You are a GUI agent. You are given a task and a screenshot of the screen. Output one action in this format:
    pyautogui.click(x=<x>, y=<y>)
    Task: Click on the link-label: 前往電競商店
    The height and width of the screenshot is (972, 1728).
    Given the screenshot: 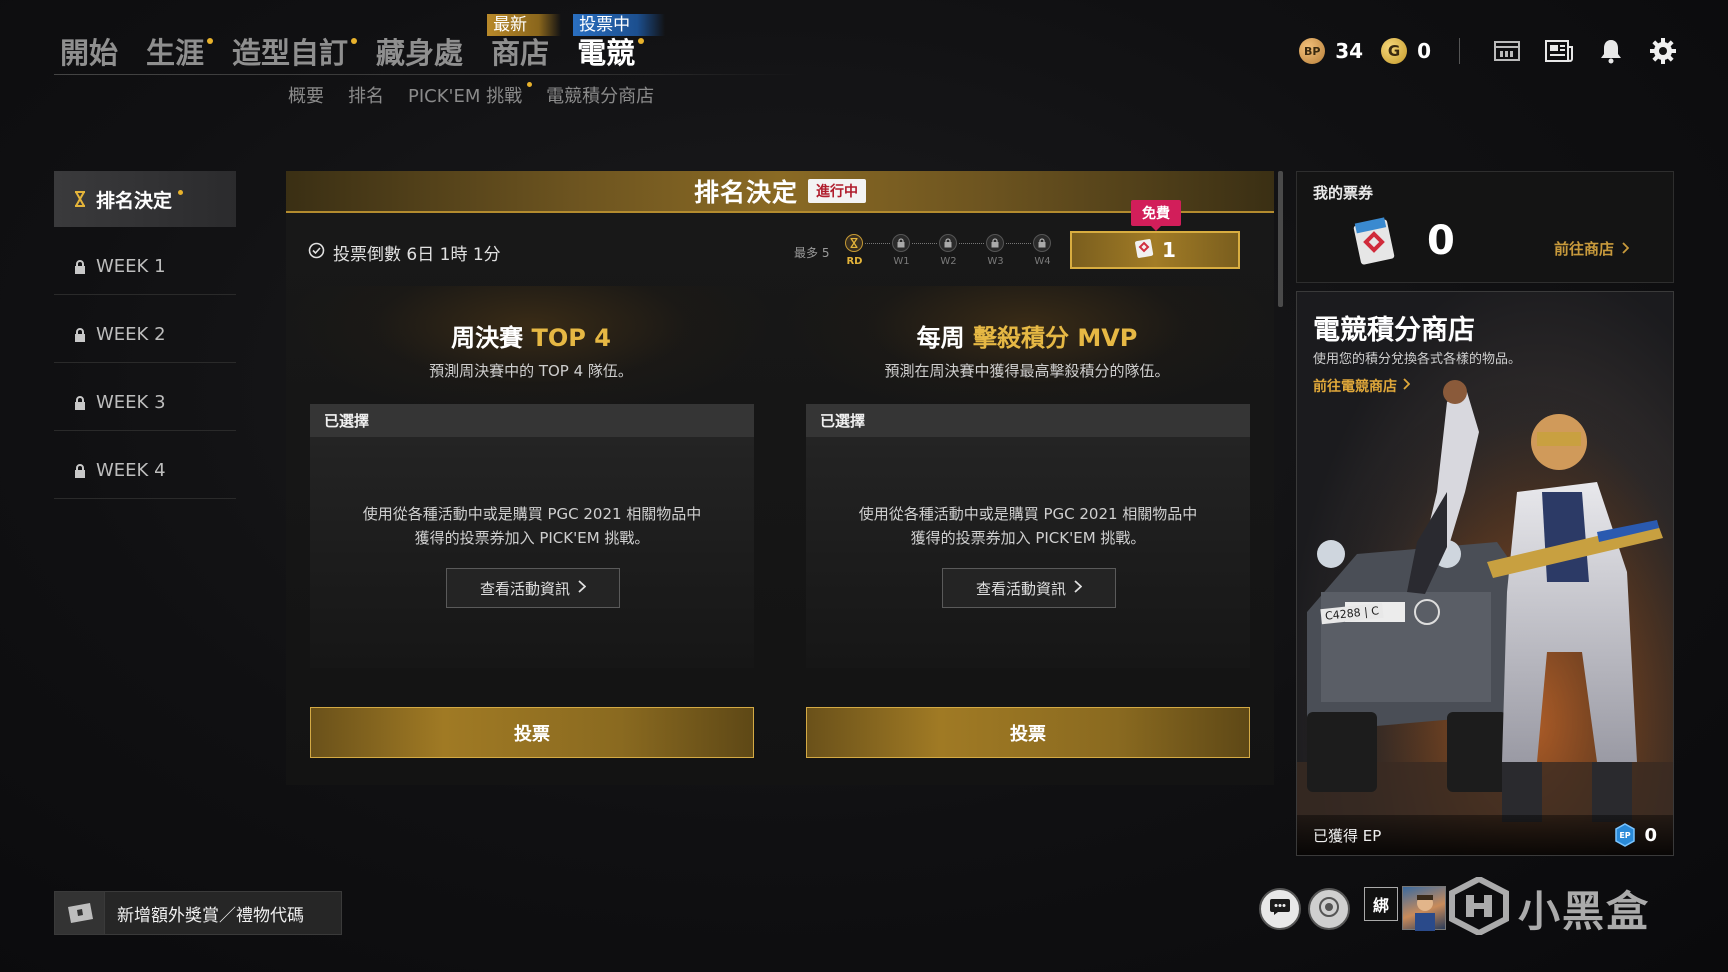 What is the action you would take?
    pyautogui.click(x=1355, y=387)
    